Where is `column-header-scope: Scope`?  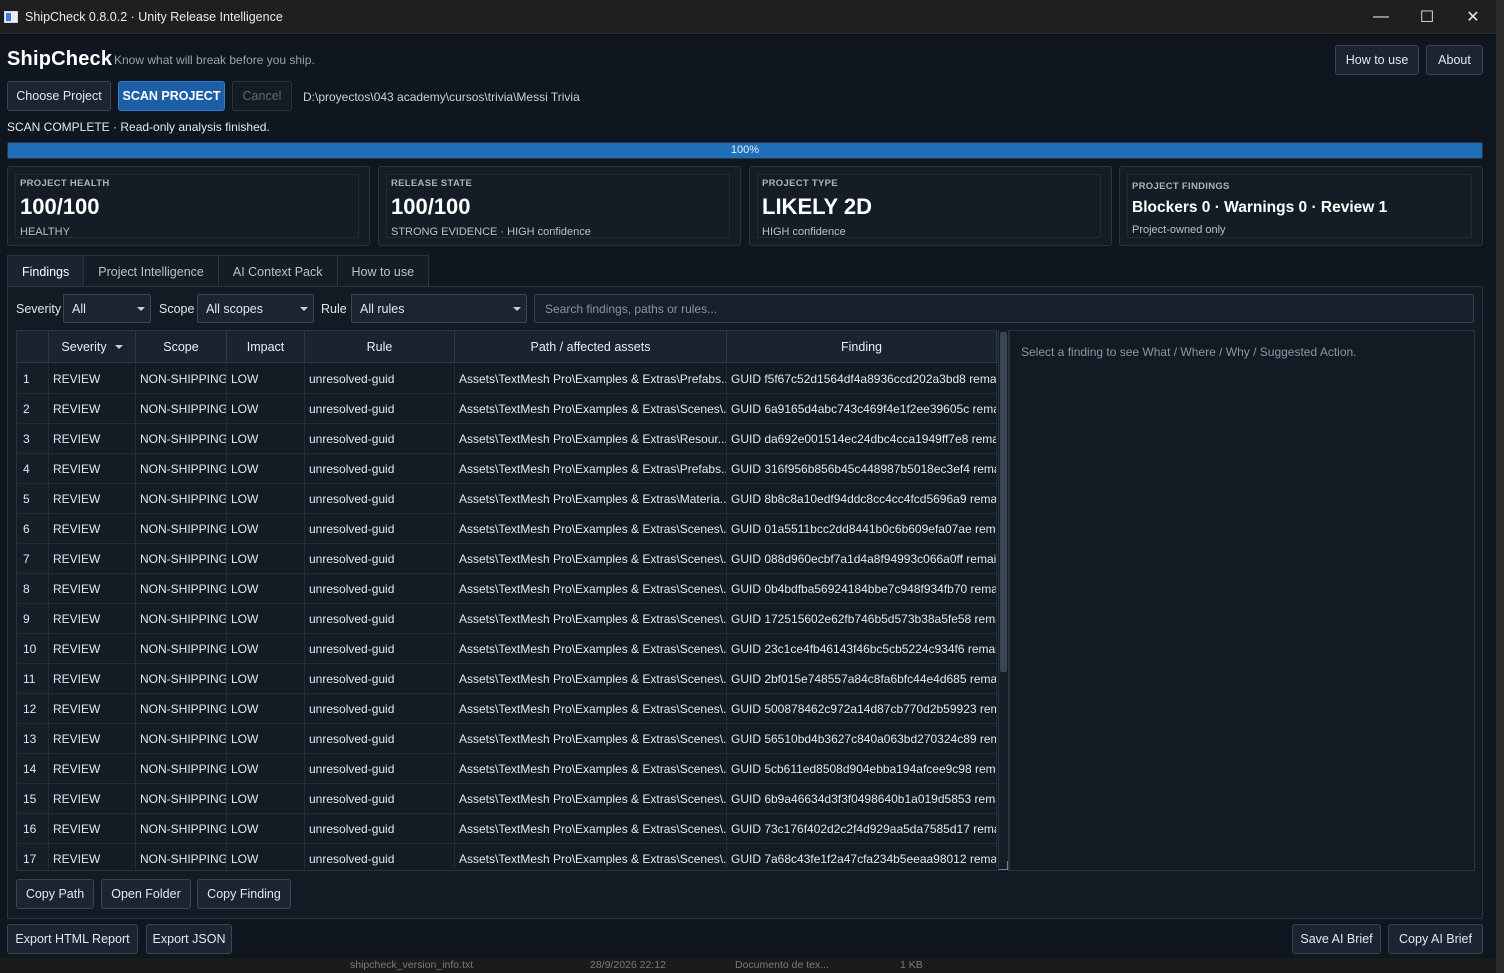
column-header-scope: Scope is located at coordinates (181, 347).